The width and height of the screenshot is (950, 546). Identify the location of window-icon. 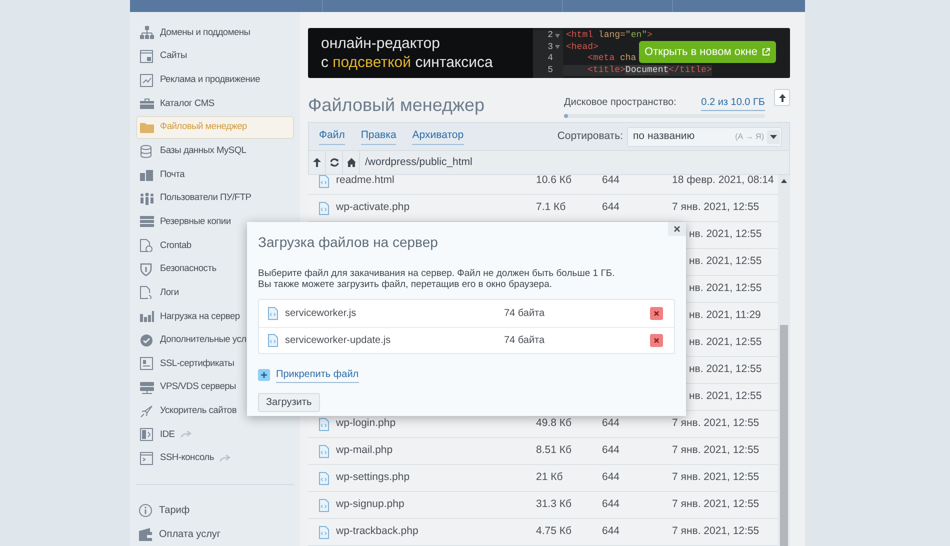
(147, 56).